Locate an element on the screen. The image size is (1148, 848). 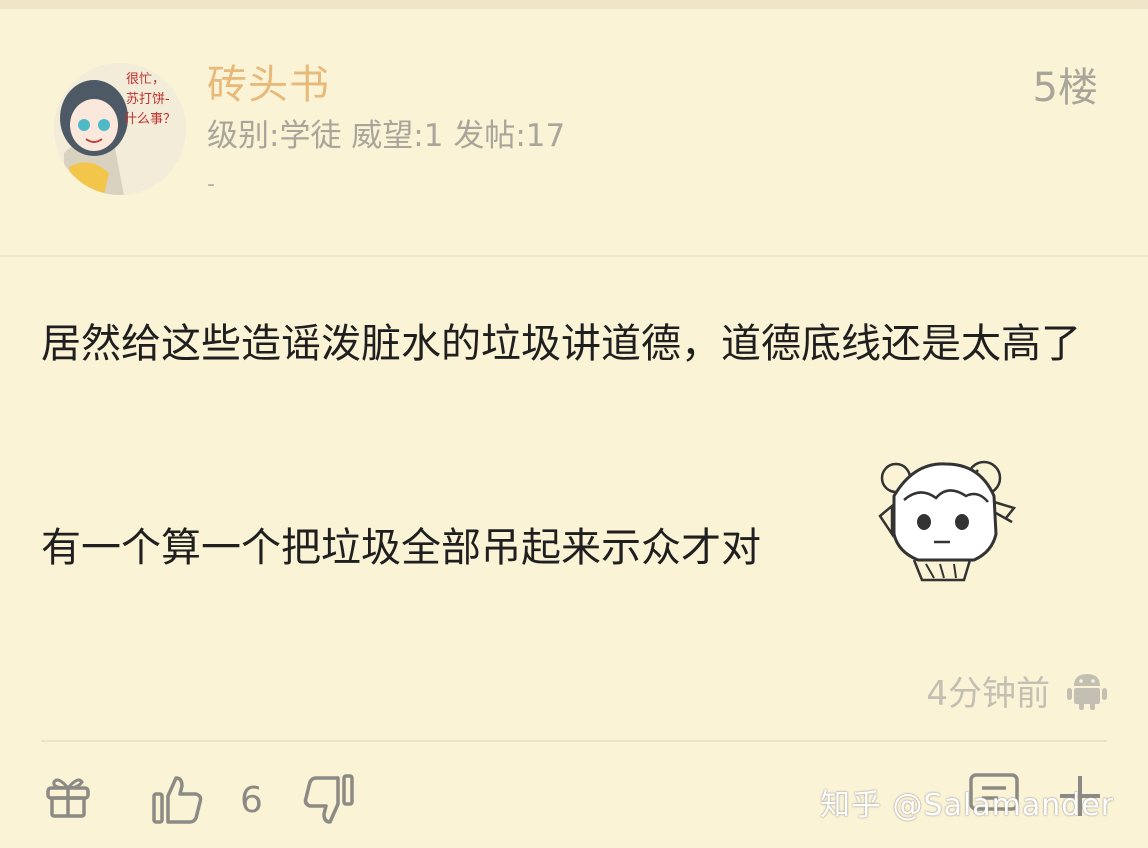
thumbs-down-icon is located at coordinates (328, 800).